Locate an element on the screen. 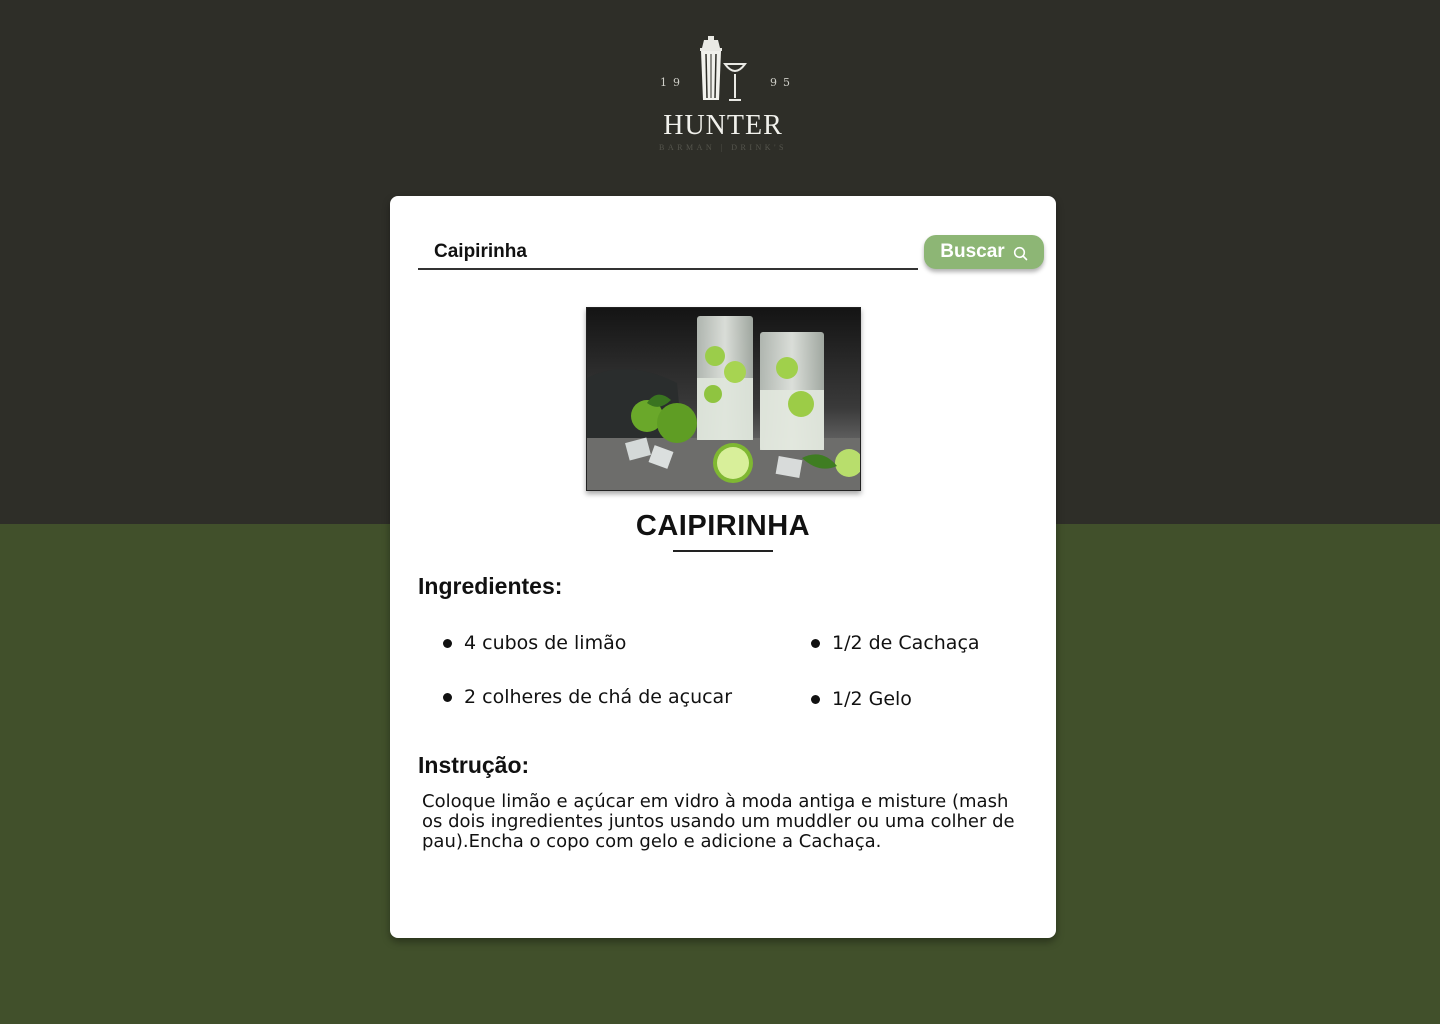 Image resolution: width=1440 pixels, height=1024 pixels. search-input is located at coordinates (668, 253).